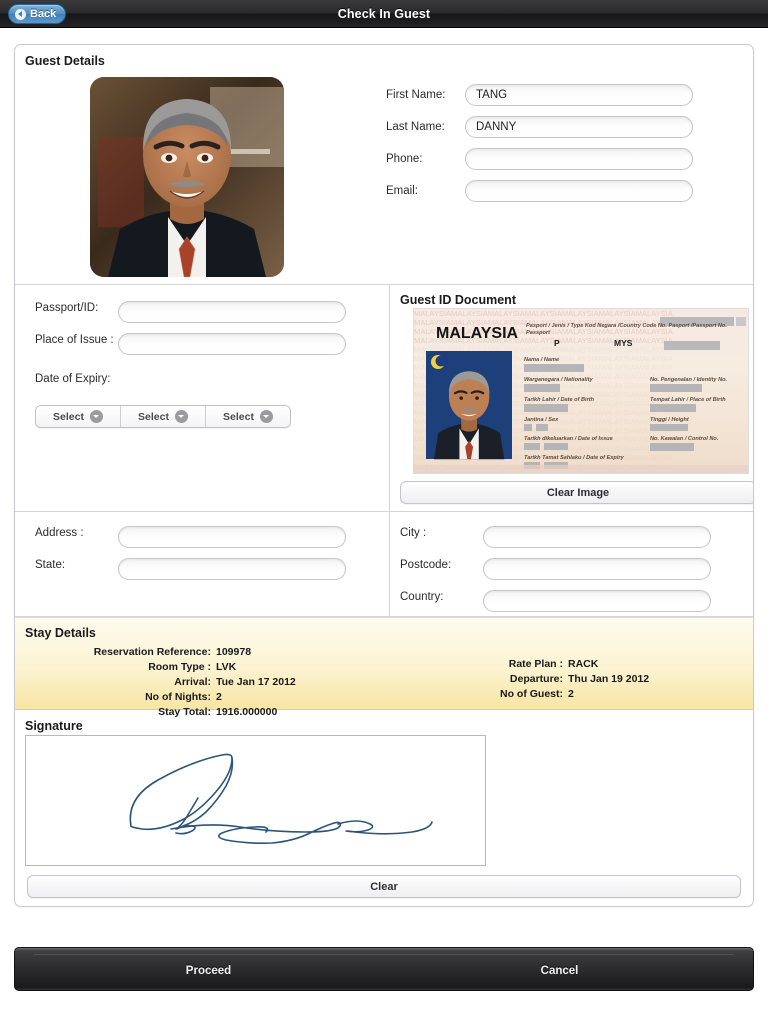 This screenshot has width=768, height=1024. What do you see at coordinates (579, 127) in the screenshot?
I see `last-name-input` at bounding box center [579, 127].